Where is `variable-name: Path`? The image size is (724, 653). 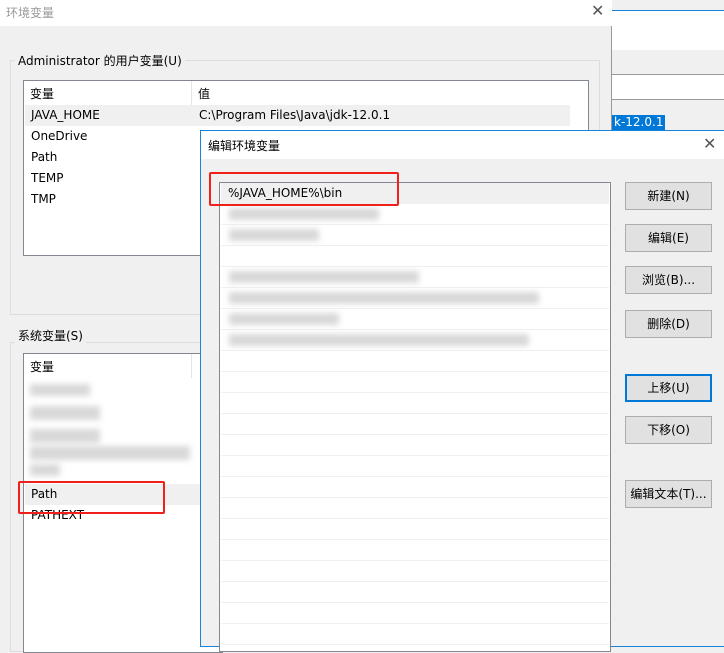
variable-name: Path is located at coordinates (44, 157).